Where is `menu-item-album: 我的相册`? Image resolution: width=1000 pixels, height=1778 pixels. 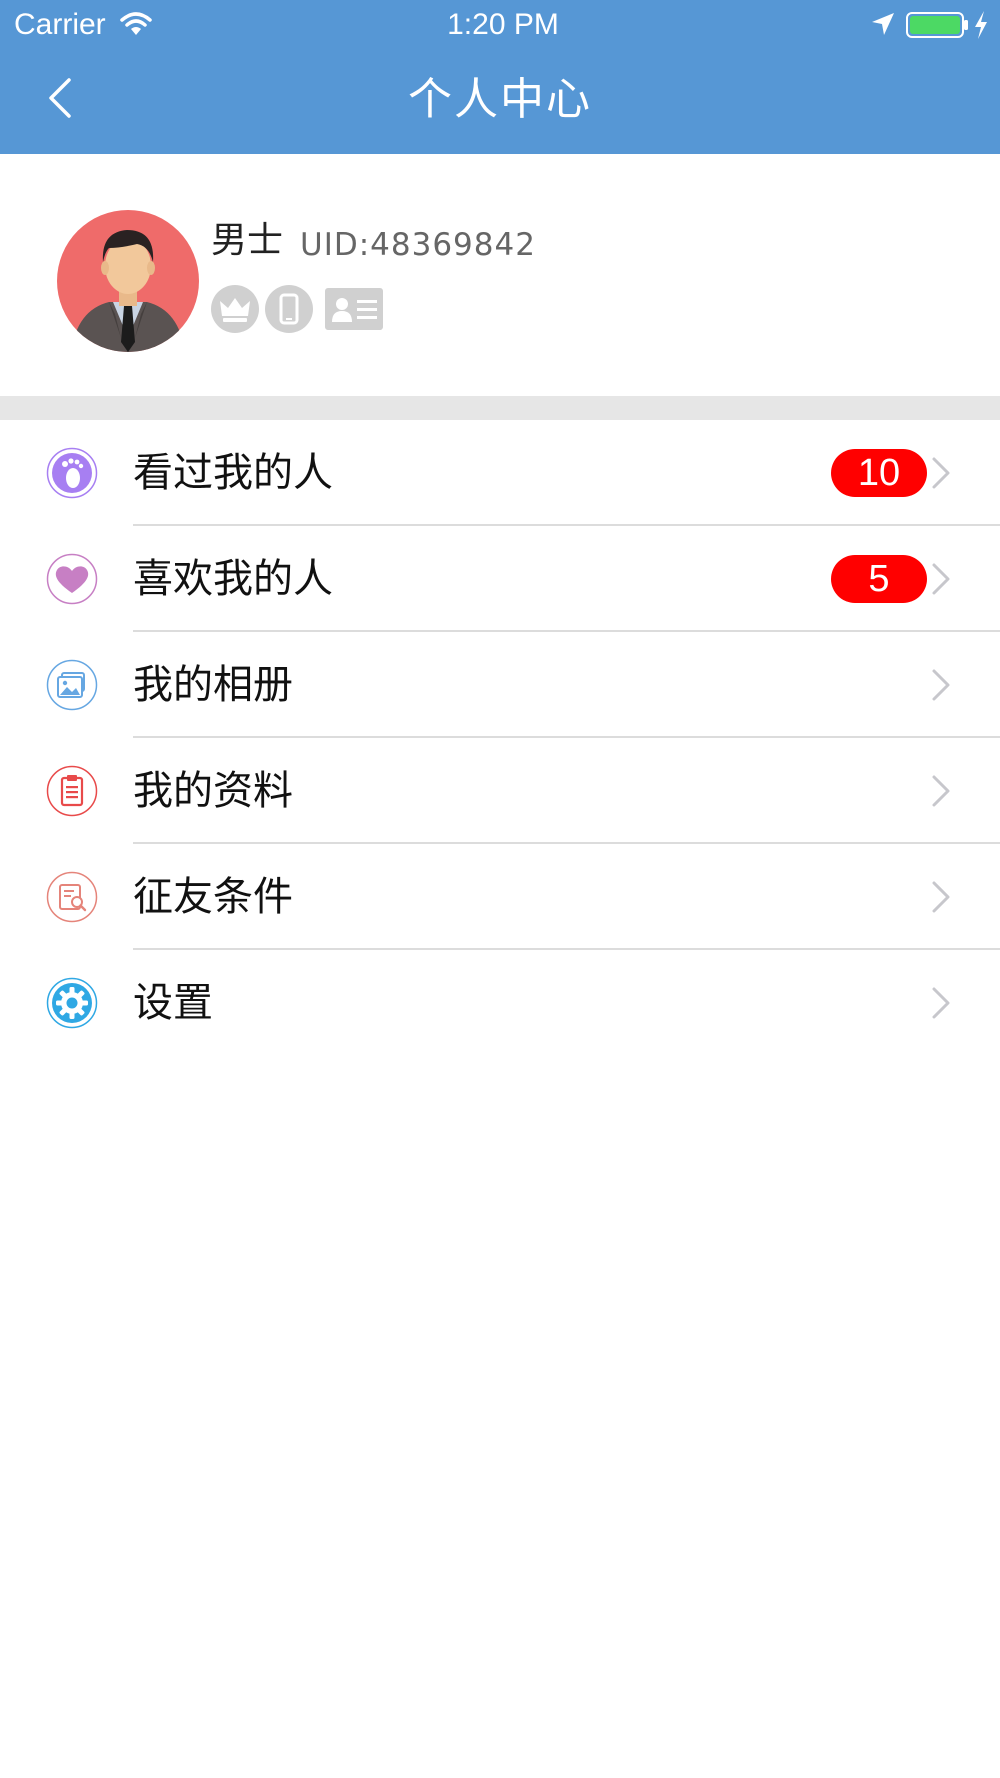
menu-item-album: 我的相册 is located at coordinates (500, 685).